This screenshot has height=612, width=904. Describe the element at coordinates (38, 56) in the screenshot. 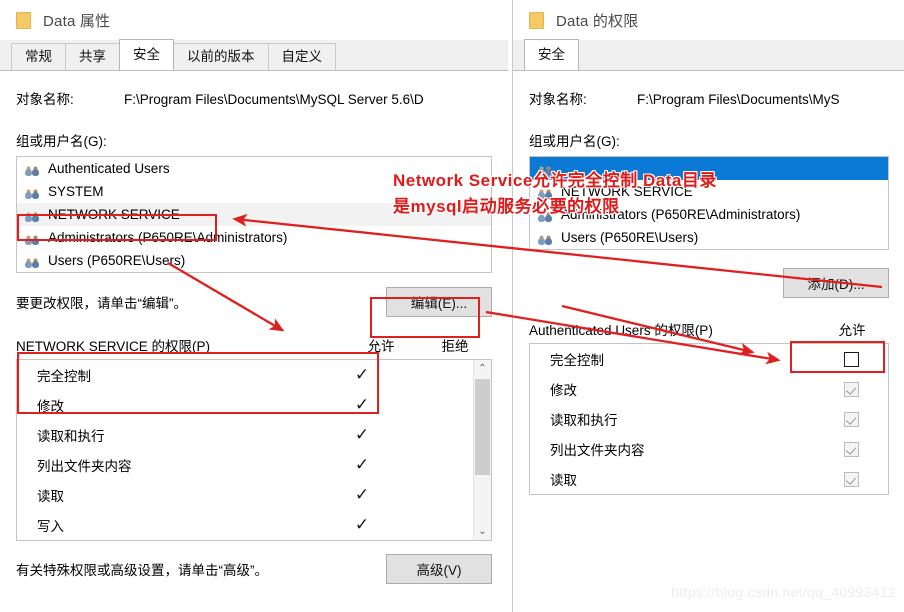

I see `tab-general: 常规` at that location.